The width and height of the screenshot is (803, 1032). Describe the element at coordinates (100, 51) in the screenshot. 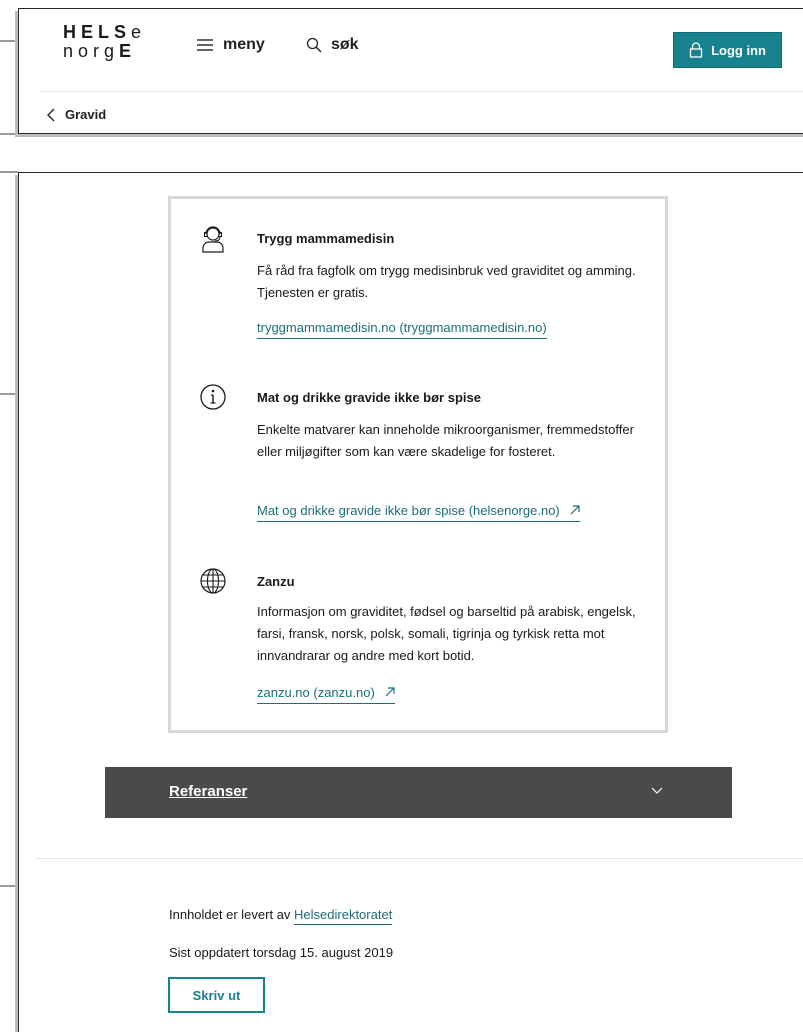

I see `logo-bottom-row: norgE` at that location.